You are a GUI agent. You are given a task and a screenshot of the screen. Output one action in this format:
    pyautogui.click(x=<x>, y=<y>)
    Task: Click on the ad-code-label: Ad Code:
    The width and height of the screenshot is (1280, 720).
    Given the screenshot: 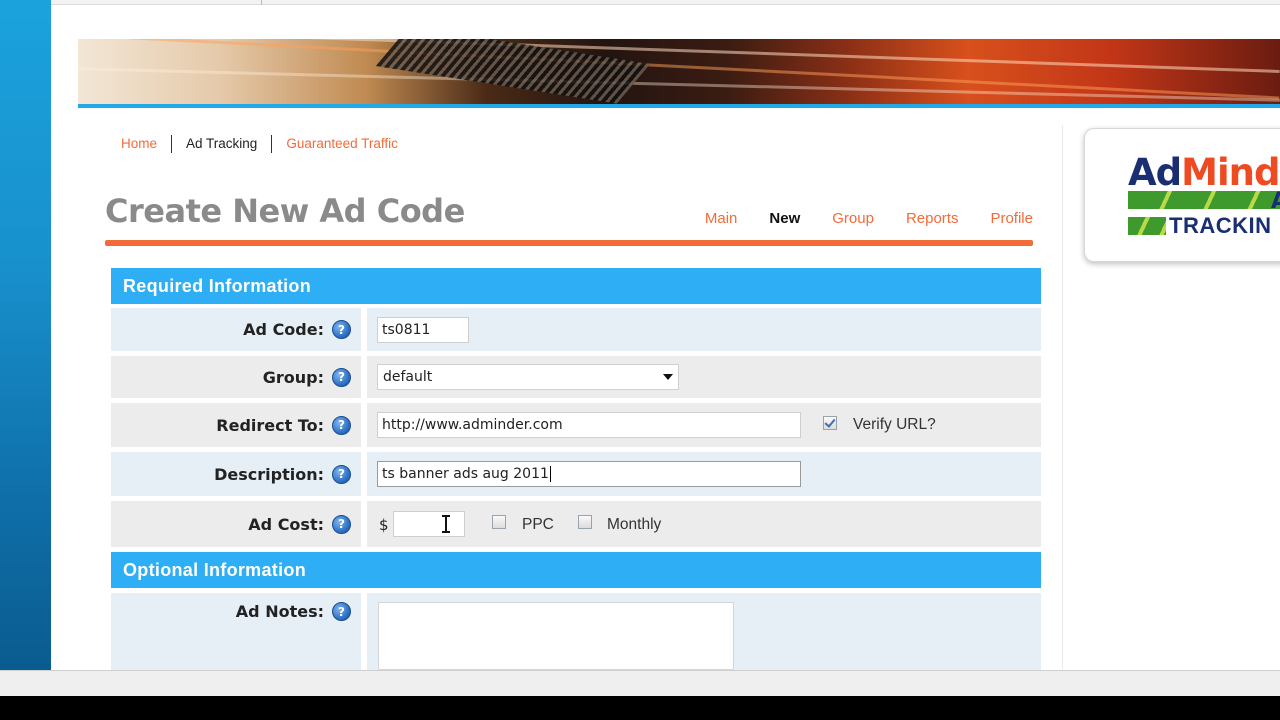 What is the action you would take?
    pyautogui.click(x=283, y=329)
    